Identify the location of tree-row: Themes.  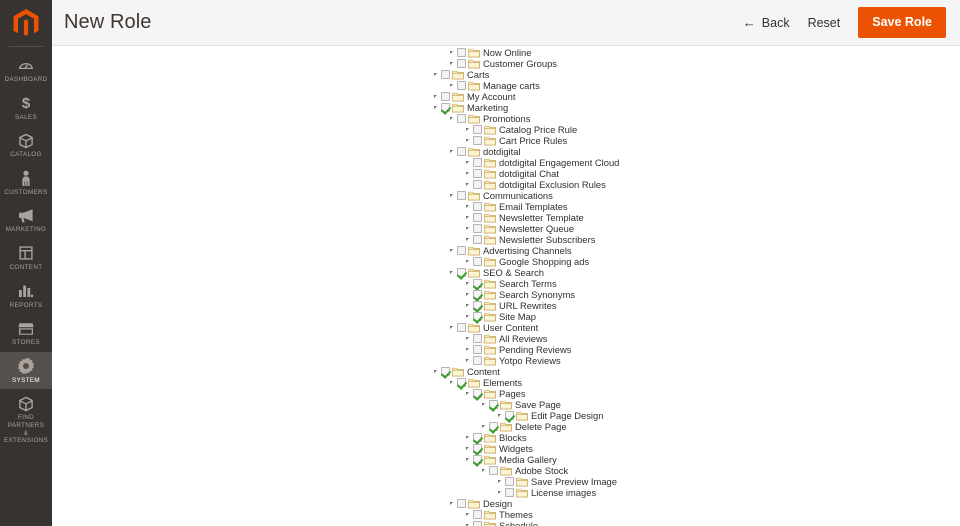
(691, 514).